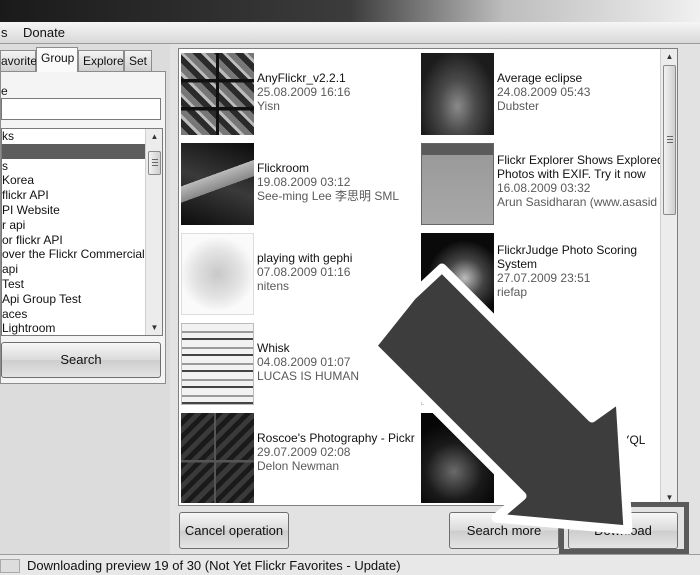 This screenshot has height=575, width=700. Describe the element at coordinates (44, 32) in the screenshot. I see `menu-item-donate: Donate` at that location.